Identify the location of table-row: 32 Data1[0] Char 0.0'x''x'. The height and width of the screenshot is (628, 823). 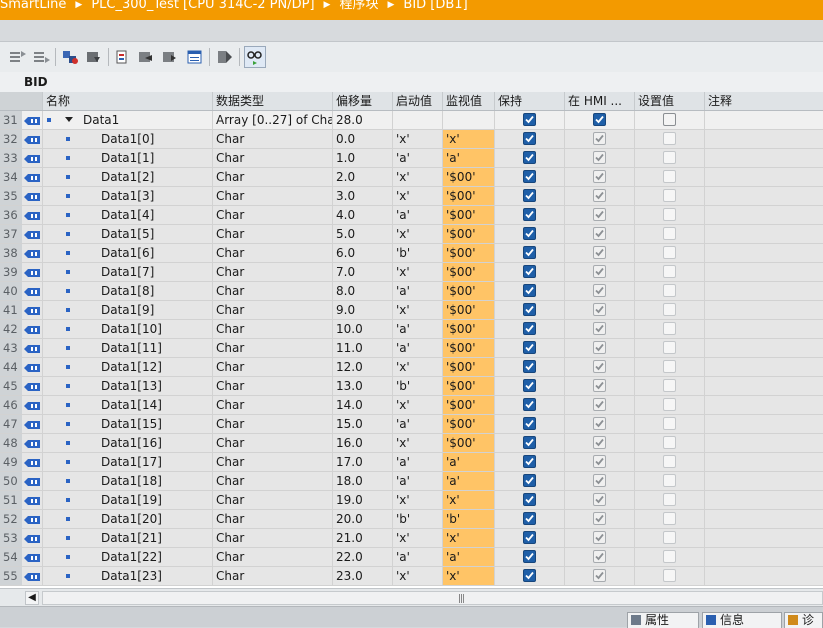
(411, 139).